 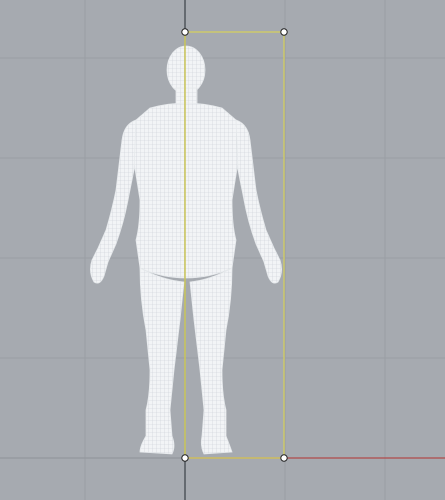 I want to click on grip-top-right, so click(x=284, y=32).